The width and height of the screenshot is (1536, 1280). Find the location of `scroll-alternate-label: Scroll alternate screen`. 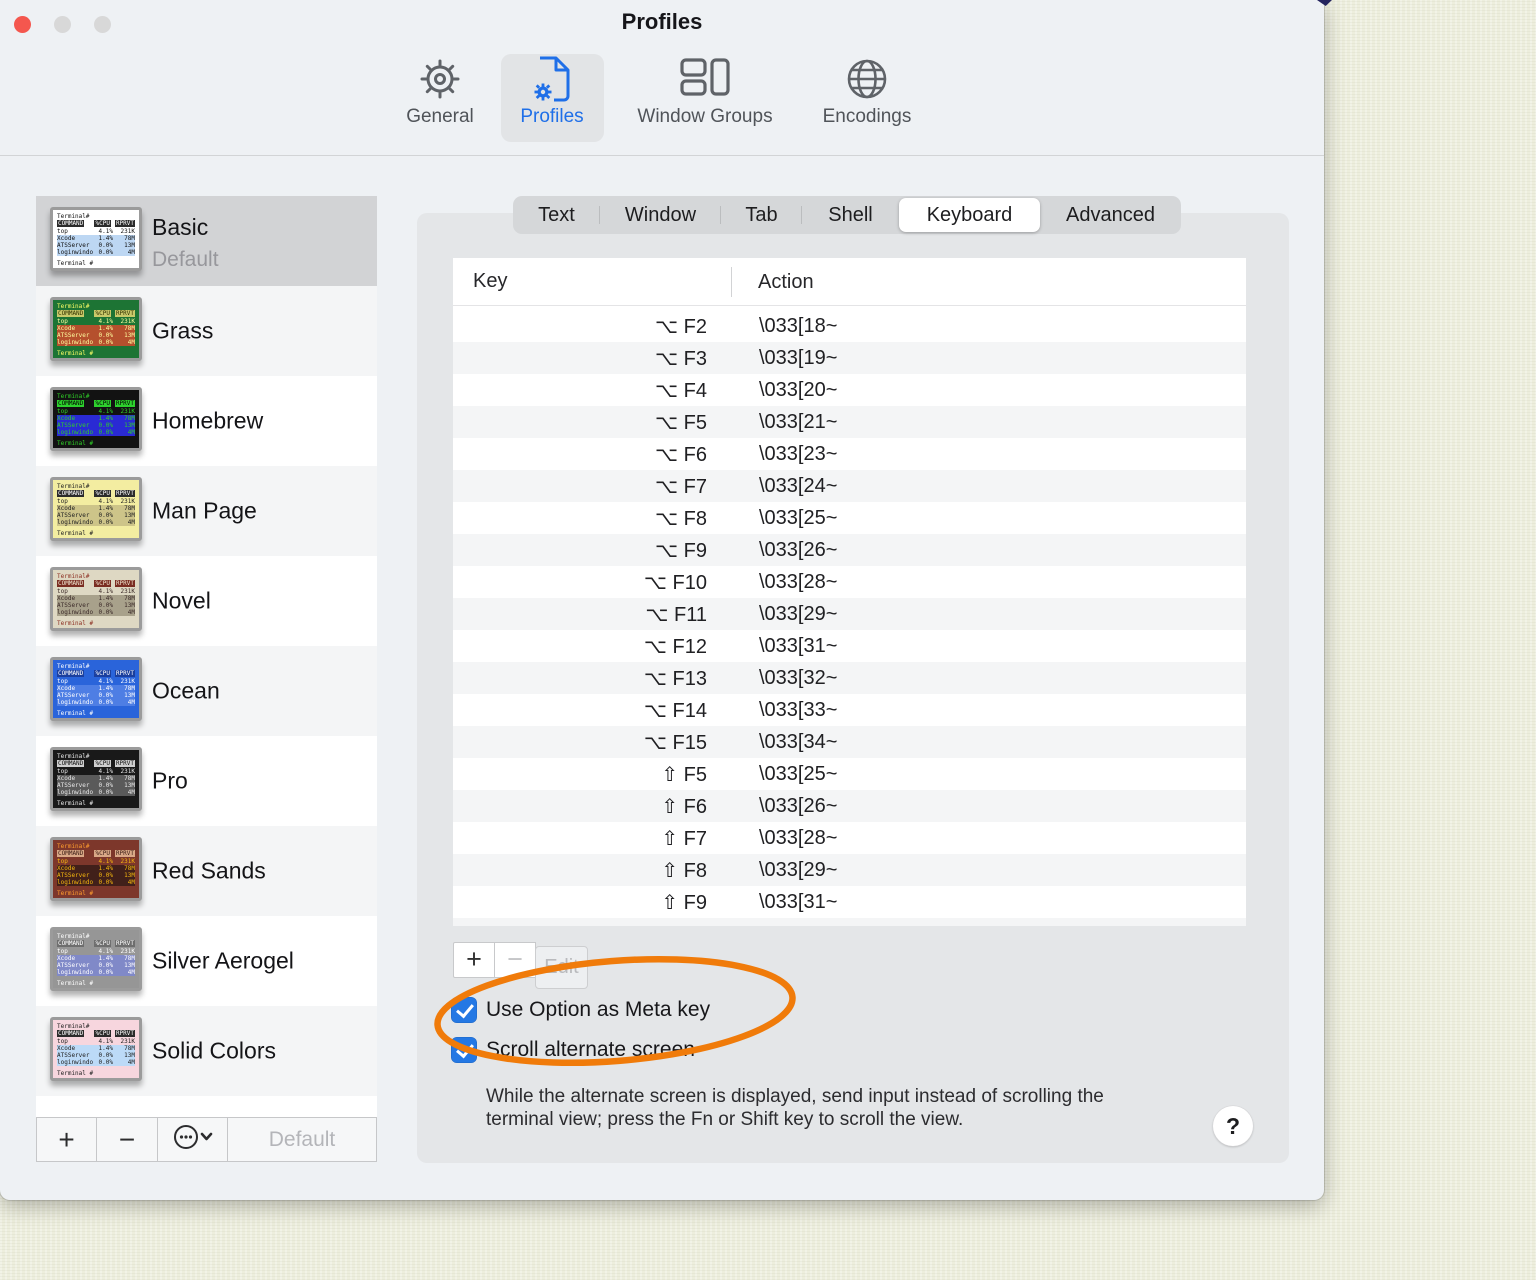

scroll-alternate-label: Scroll alternate screen is located at coordinates (590, 1050).